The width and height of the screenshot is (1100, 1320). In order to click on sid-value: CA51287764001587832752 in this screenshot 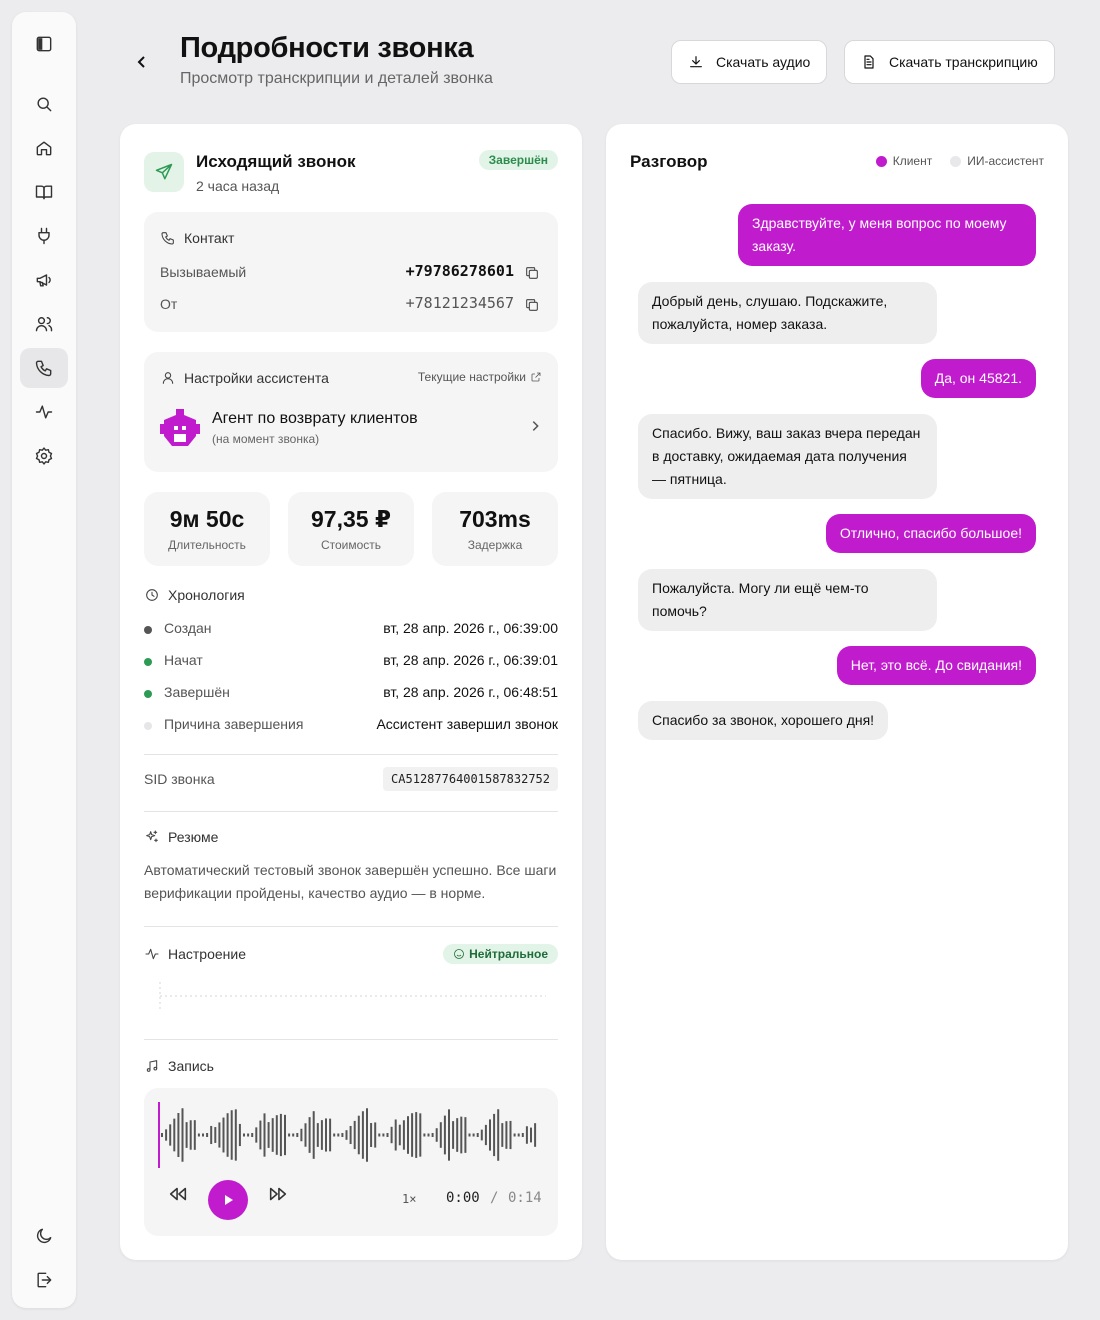, I will do `click(470, 779)`.